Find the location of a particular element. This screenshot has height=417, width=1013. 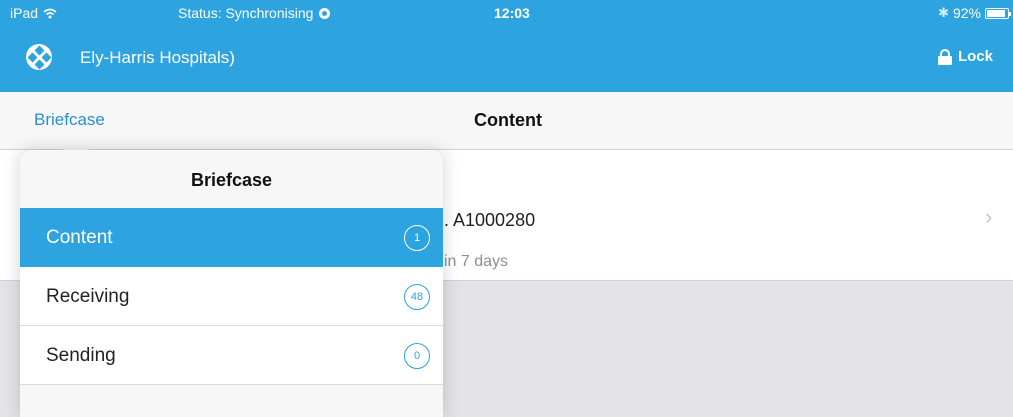

clock: 12:03 is located at coordinates (512, 13).